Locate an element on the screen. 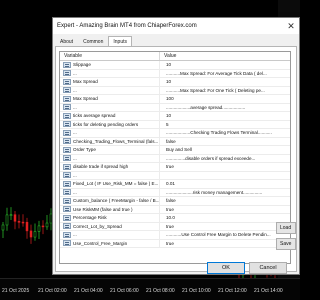  parameter-row: Max Spread 100 is located at coordinates (175, 99).